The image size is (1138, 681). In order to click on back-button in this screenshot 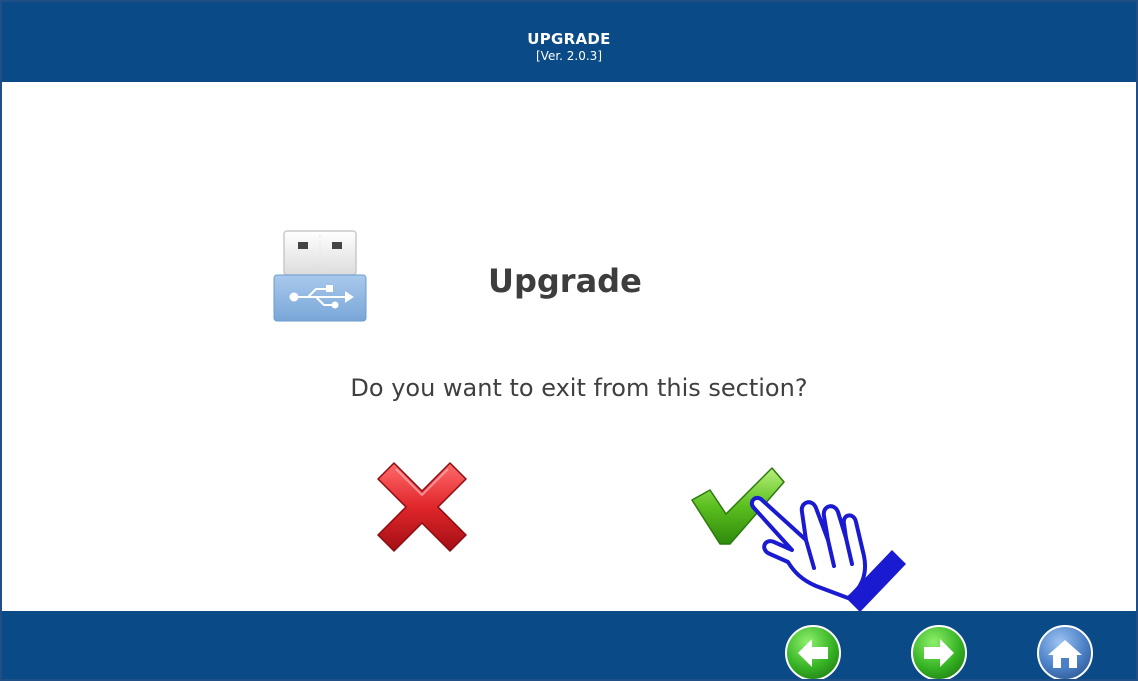, I will do `click(813, 651)`.